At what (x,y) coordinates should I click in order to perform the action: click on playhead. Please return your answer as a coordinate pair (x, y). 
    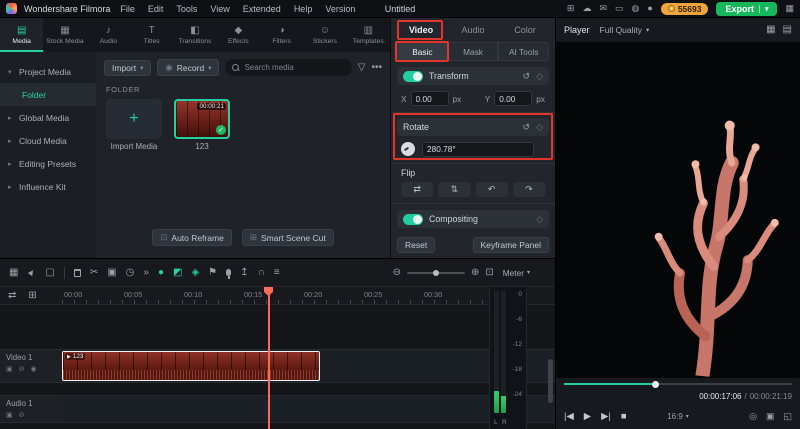
    Looking at the image, I should click on (269, 358).